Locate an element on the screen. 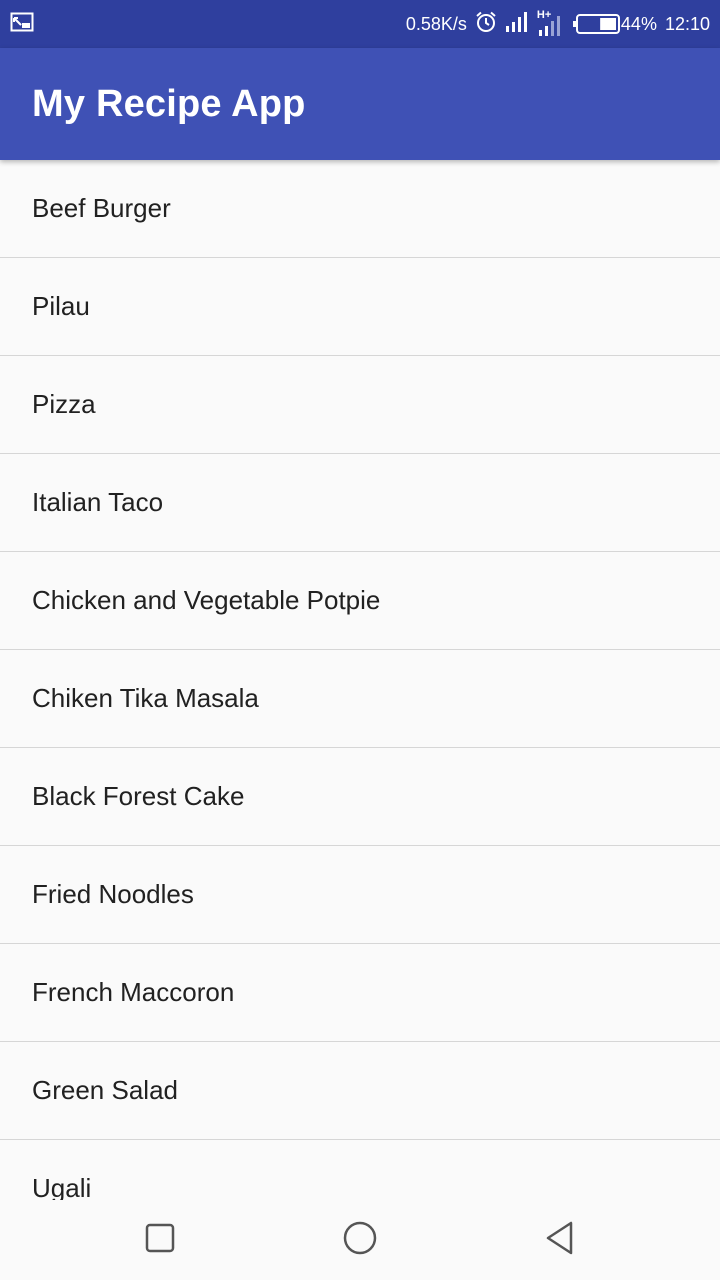 The width and height of the screenshot is (720, 1280). list-item: Green Salad is located at coordinates (360, 1091).